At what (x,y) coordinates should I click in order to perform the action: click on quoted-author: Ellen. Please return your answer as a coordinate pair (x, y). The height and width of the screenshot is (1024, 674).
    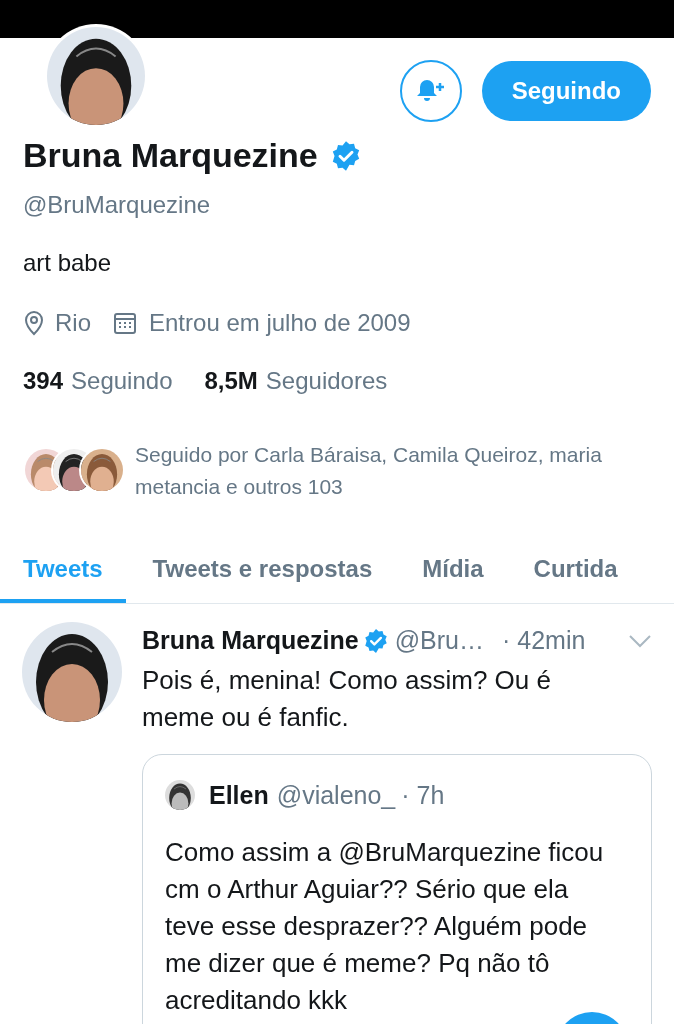
    Looking at the image, I should click on (239, 795).